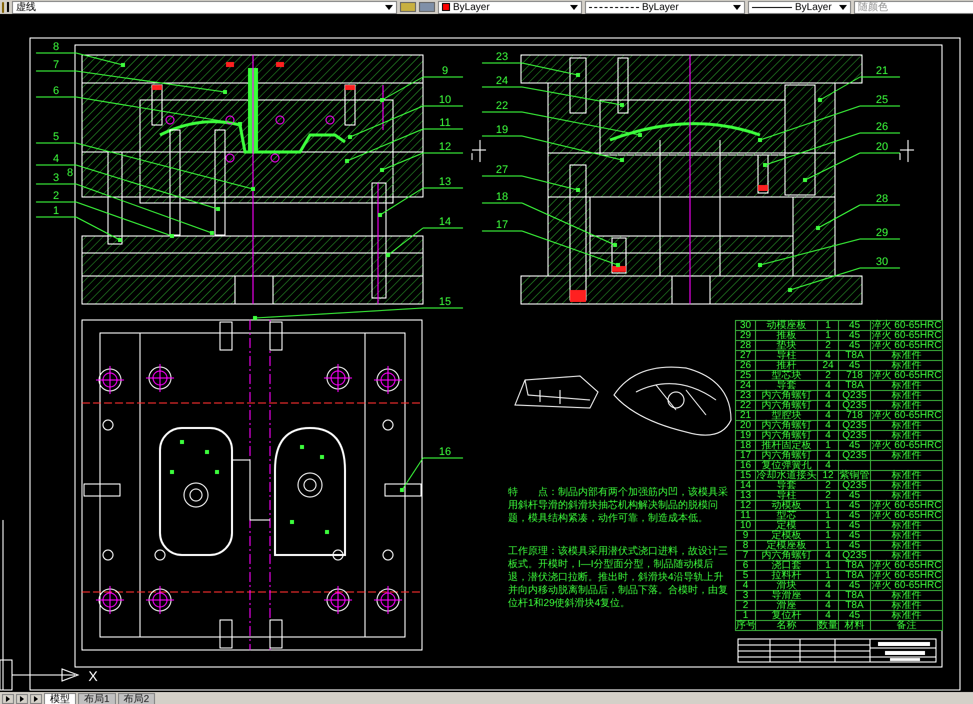 Image resolution: width=973 pixels, height=704 pixels. Describe the element at coordinates (882, 127) in the screenshot. I see `part-number-label: 26` at that location.